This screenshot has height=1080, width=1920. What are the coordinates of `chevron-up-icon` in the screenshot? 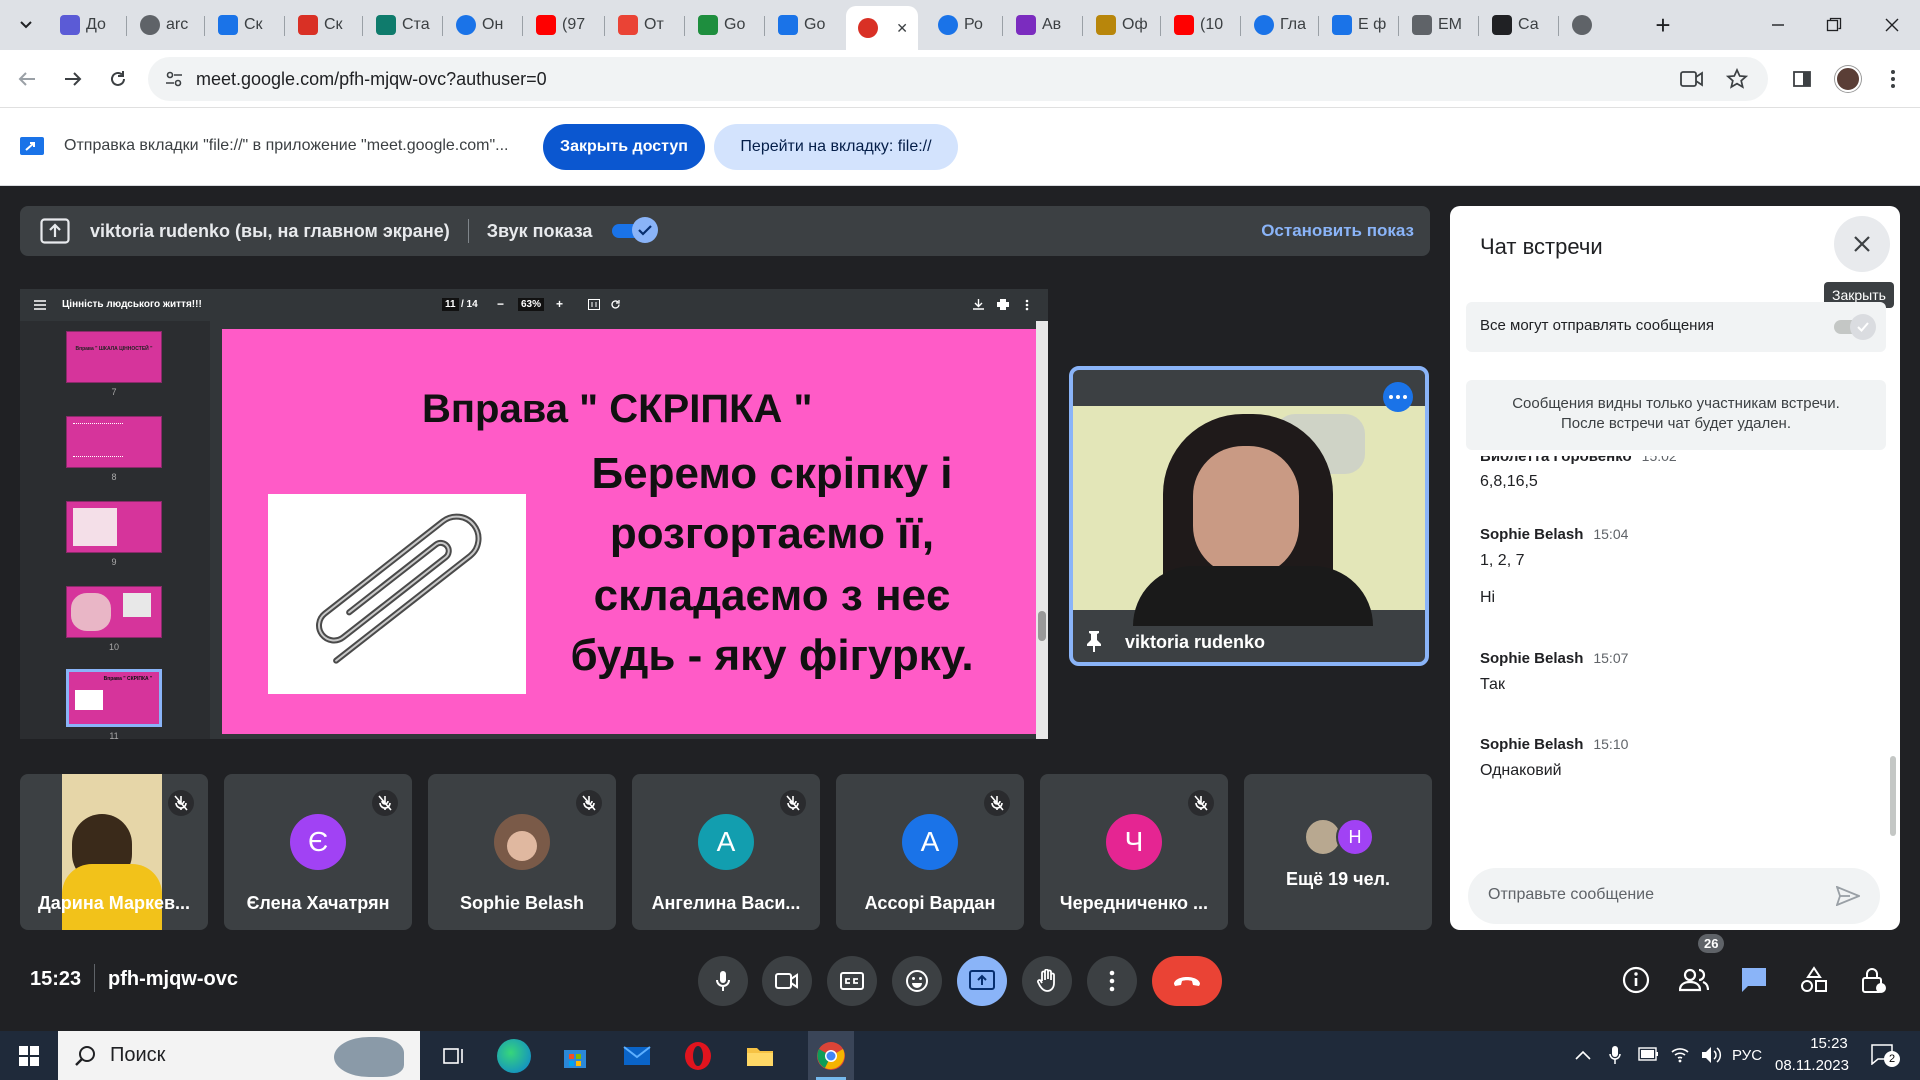 It's located at (1583, 1055).